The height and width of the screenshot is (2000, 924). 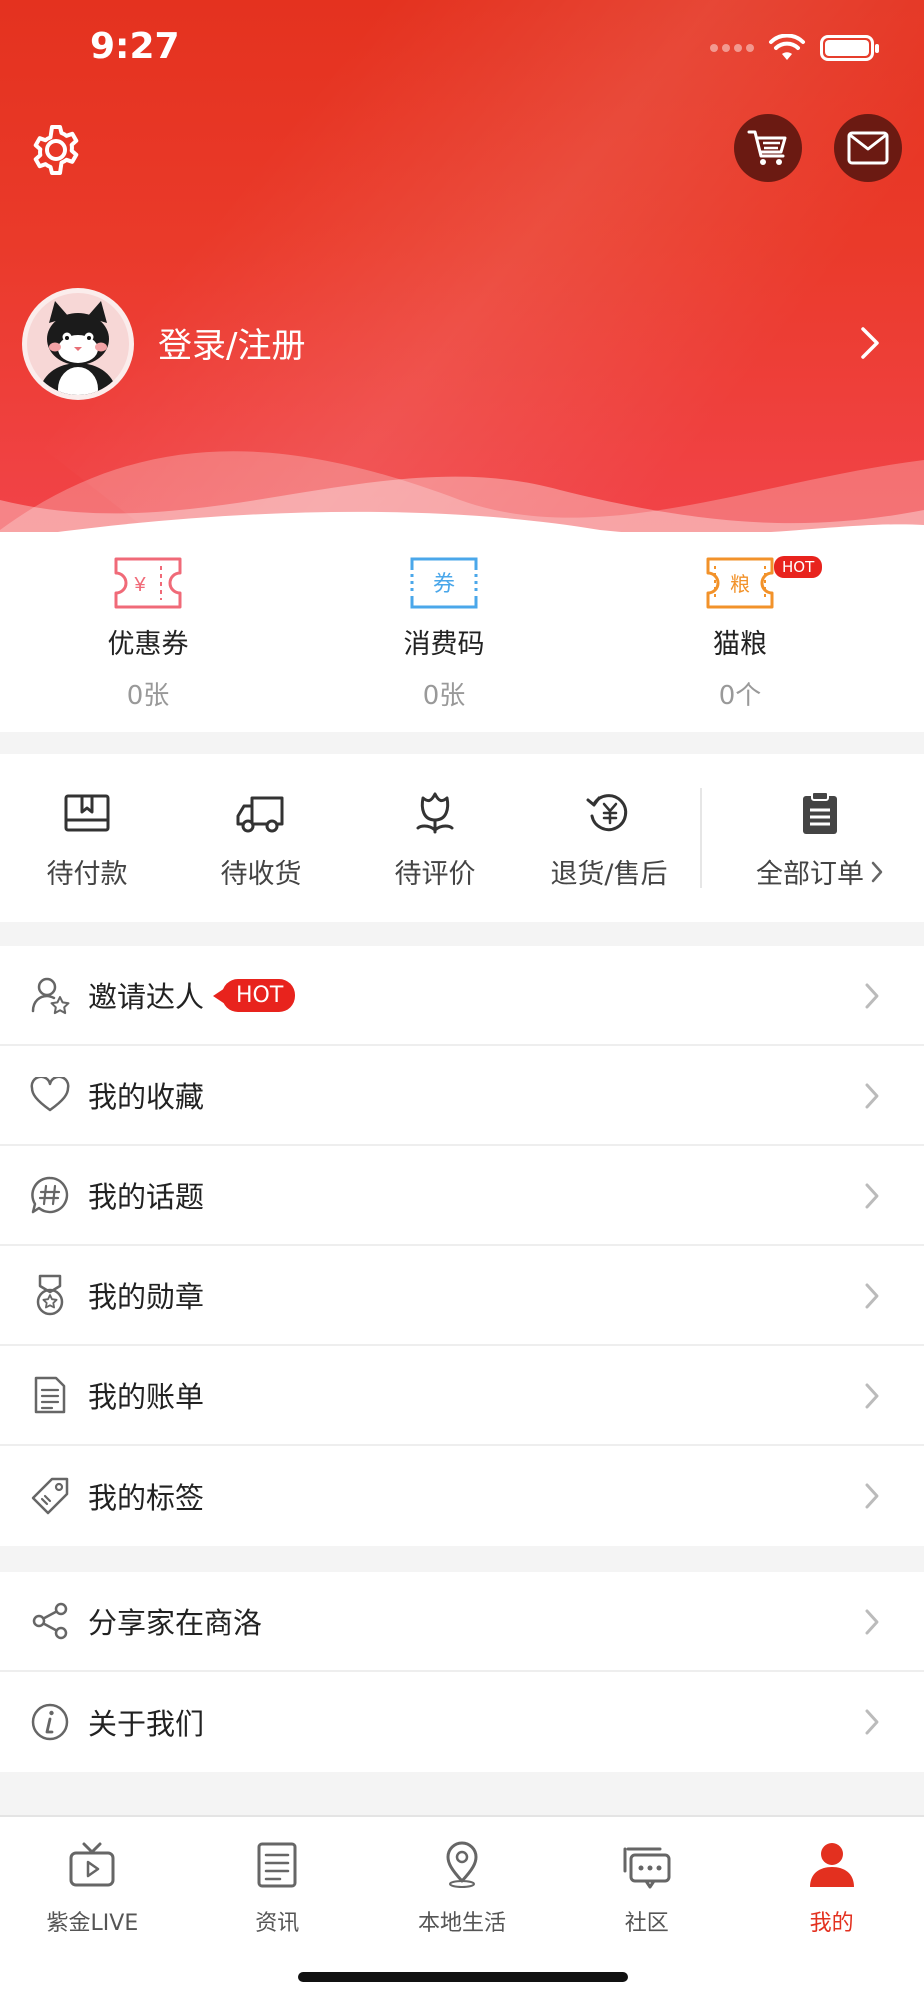 I want to click on cart-icon, so click(x=767, y=147).